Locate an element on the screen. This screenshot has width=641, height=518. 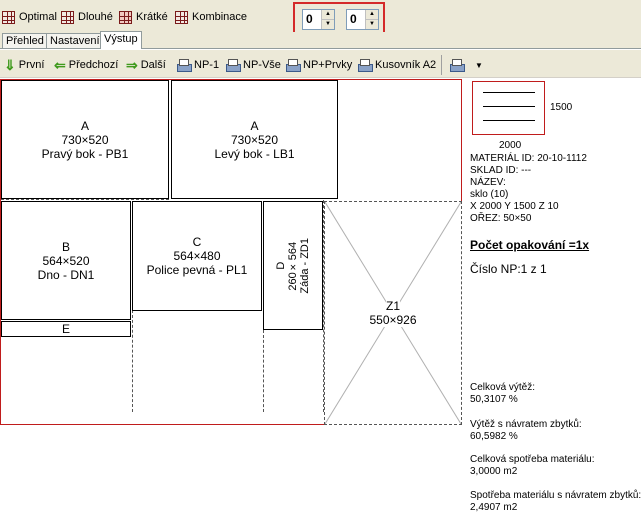
consumption-remnants-label: Spotřeba materiálu s návratem zbytků: is located at coordinates (555, 495).